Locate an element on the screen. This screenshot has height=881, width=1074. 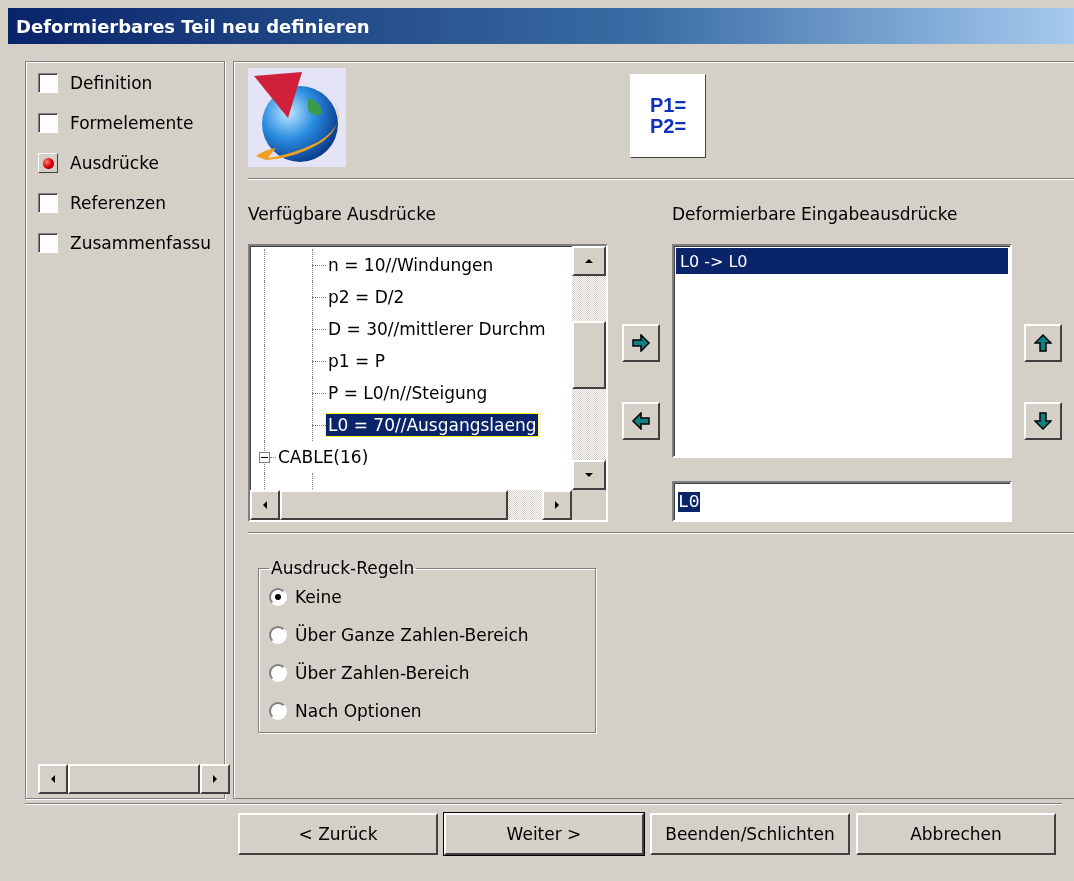
scroll-up-icon is located at coordinates (589, 261).